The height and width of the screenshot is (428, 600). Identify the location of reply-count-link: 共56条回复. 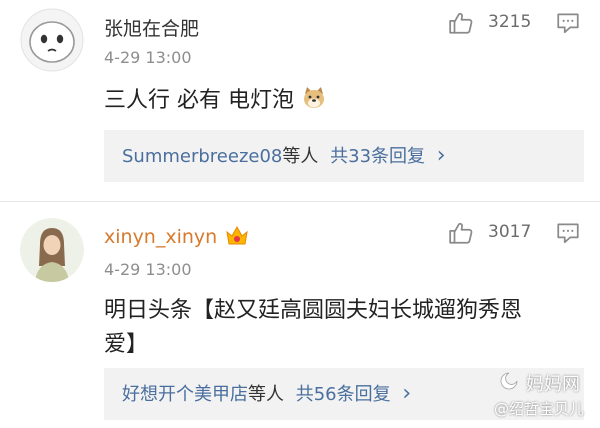
(343, 394).